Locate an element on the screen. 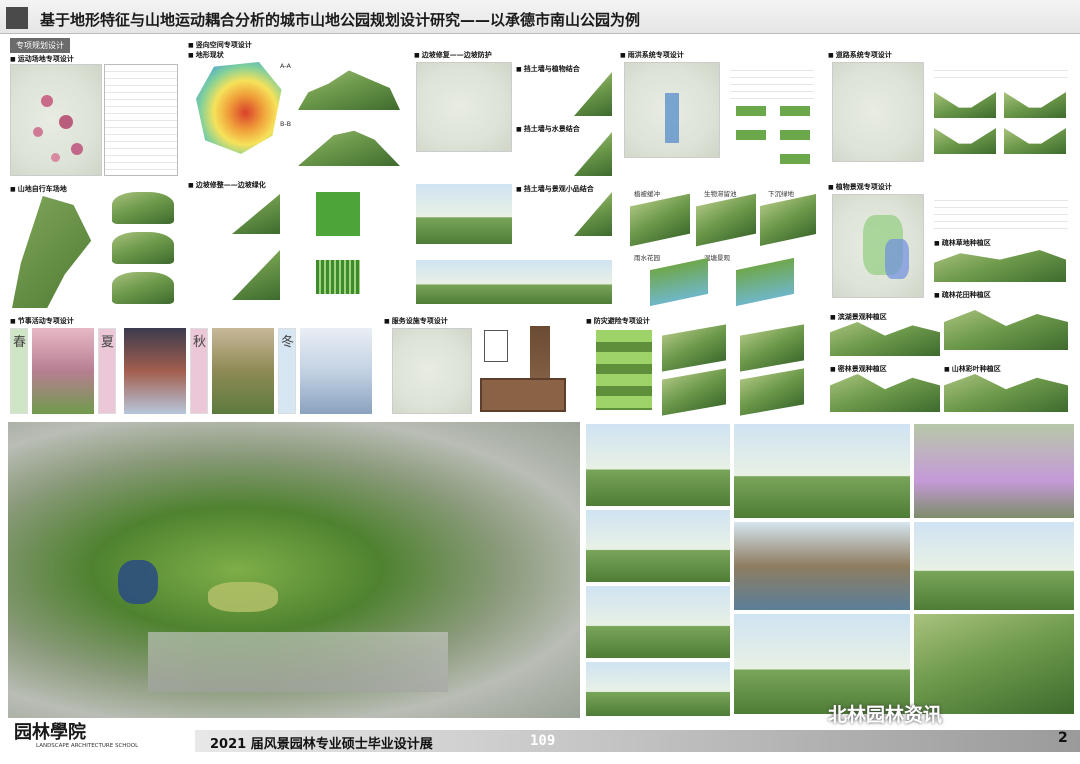  road-text-block is located at coordinates (1001, 72).